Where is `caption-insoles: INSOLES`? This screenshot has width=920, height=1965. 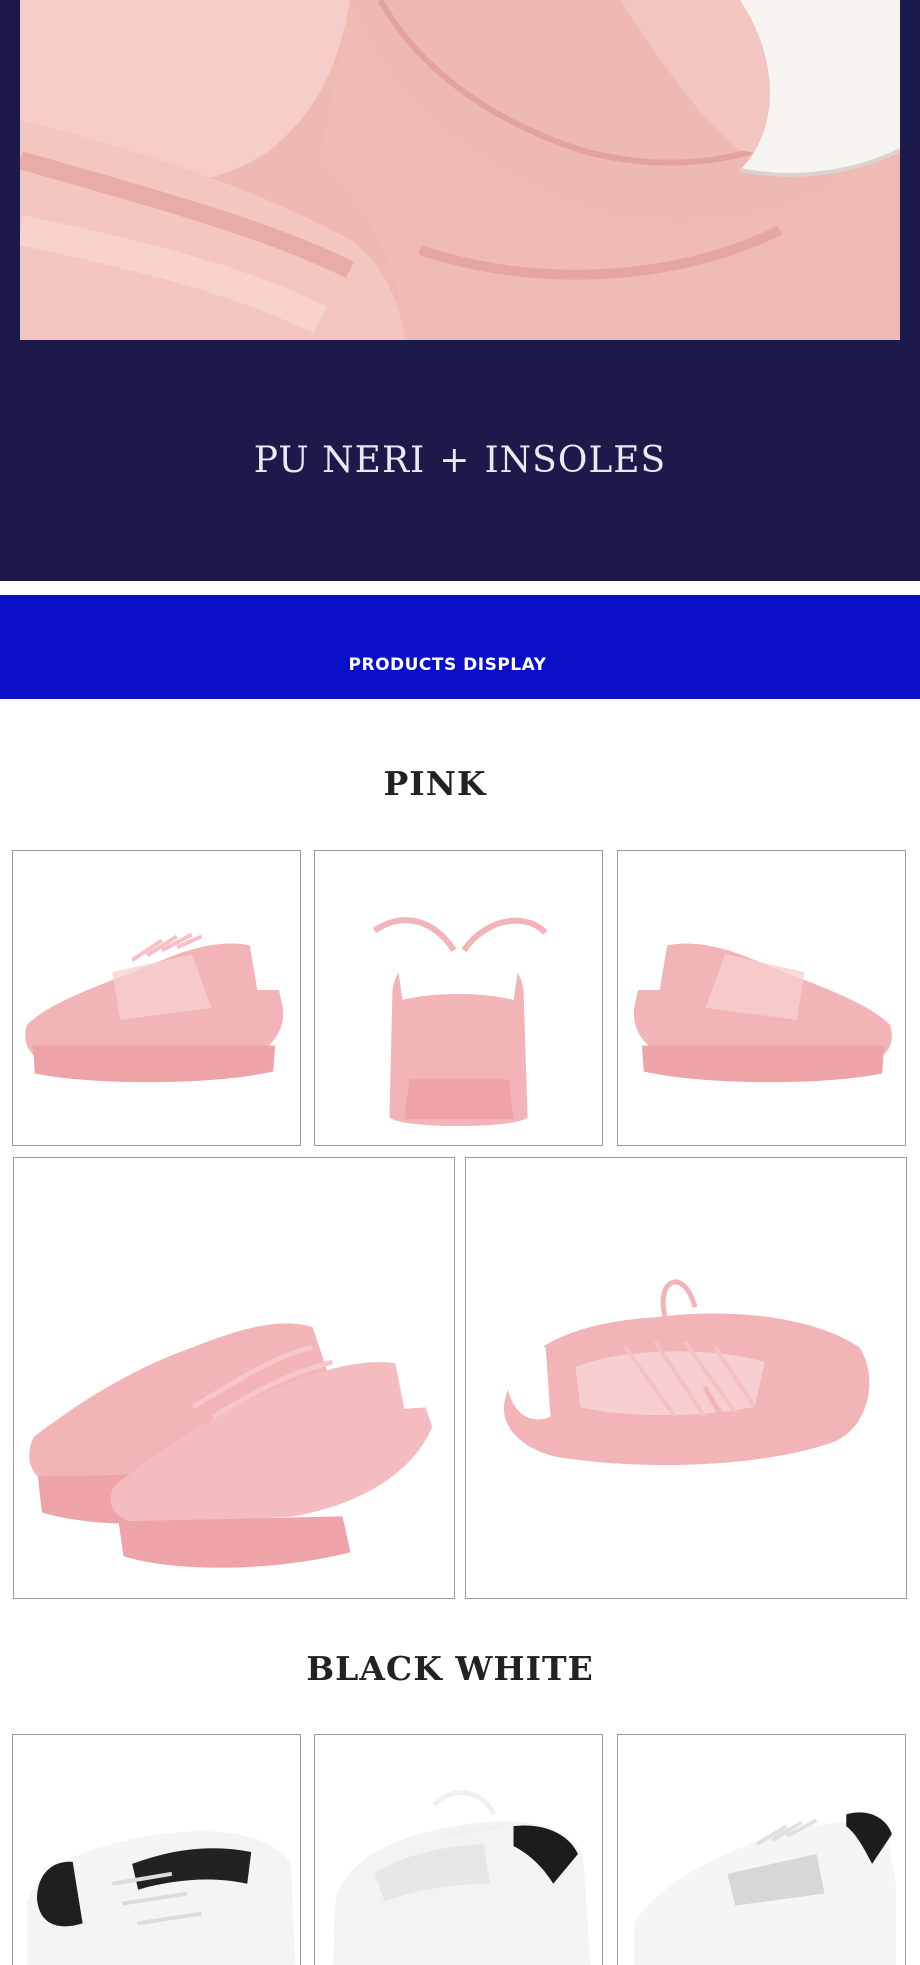 caption-insoles: INSOLES is located at coordinates (575, 460).